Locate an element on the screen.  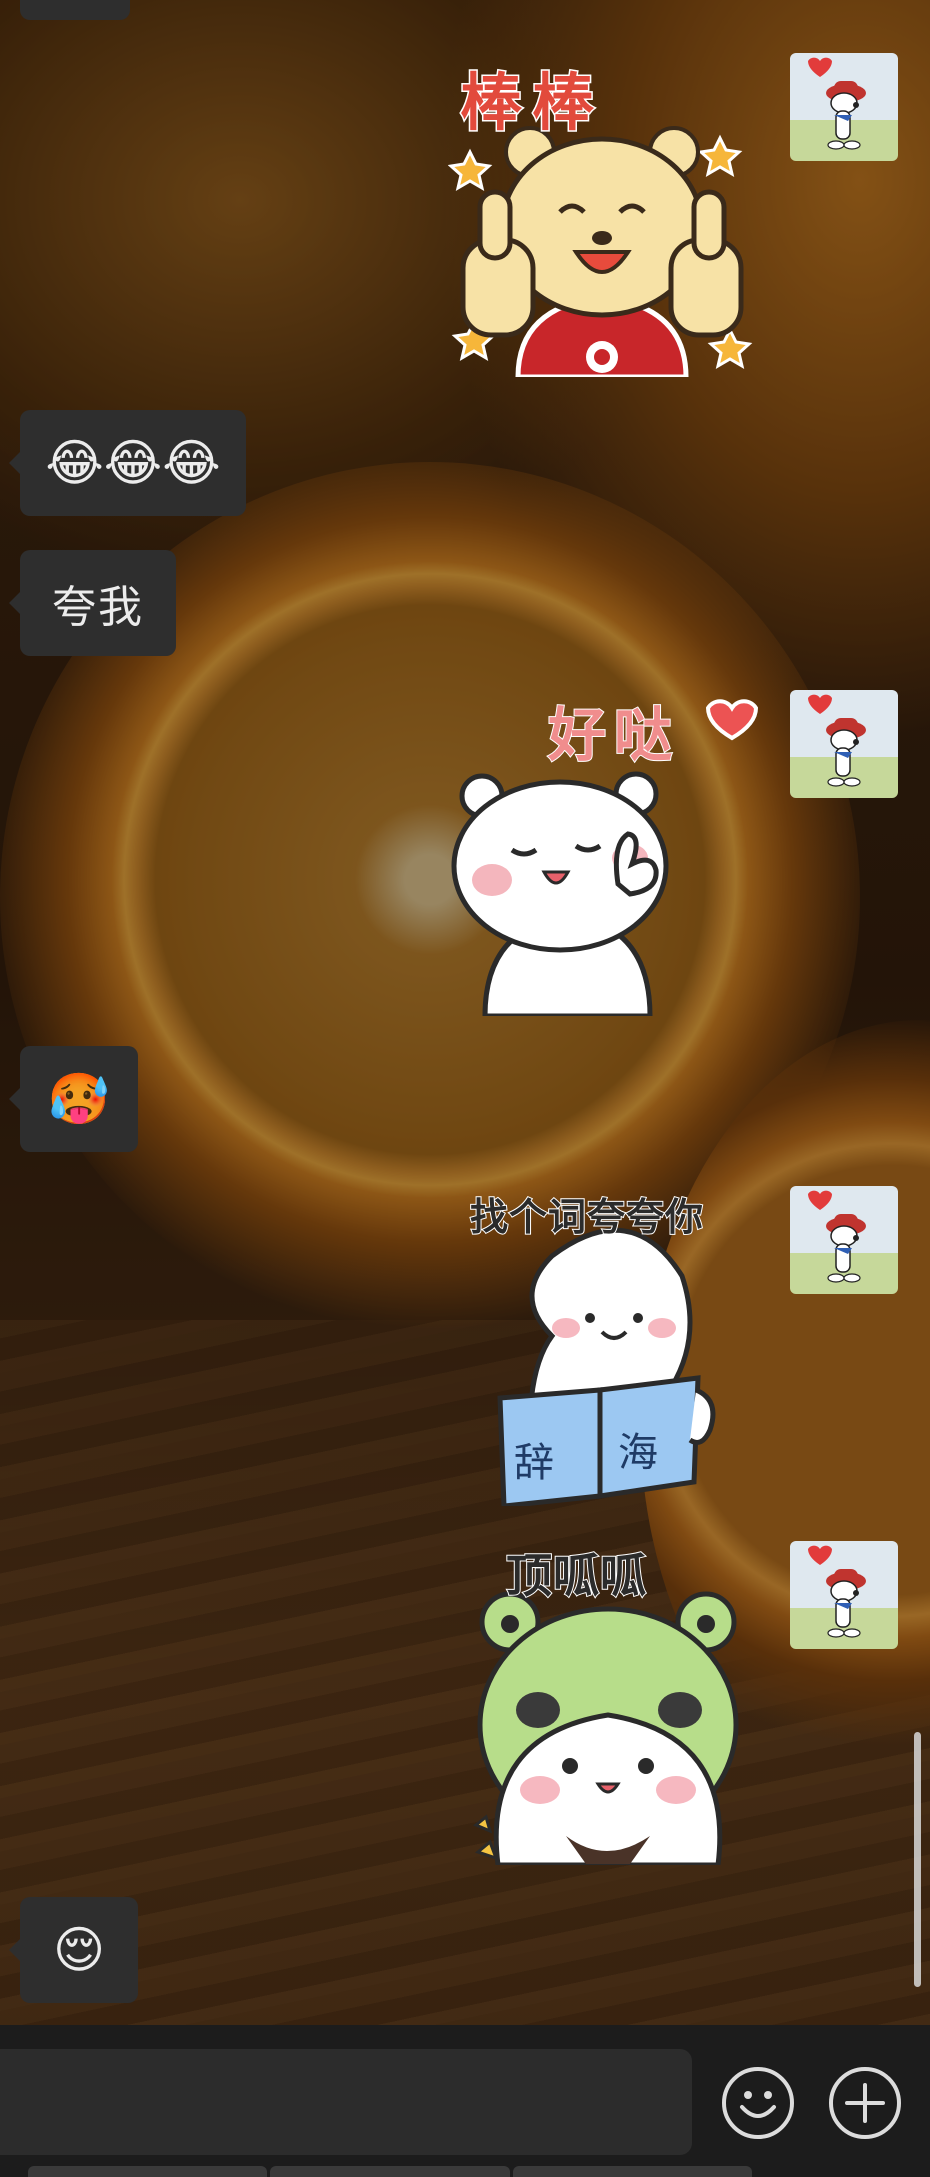
book-char-left: 辞 is located at coordinates (534, 1463).